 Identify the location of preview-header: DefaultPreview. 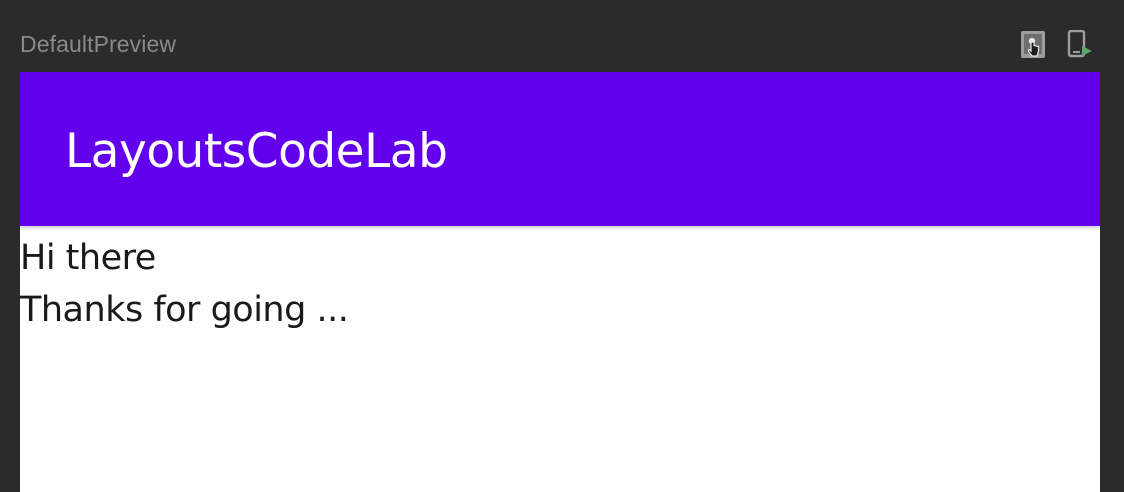
(562, 36).